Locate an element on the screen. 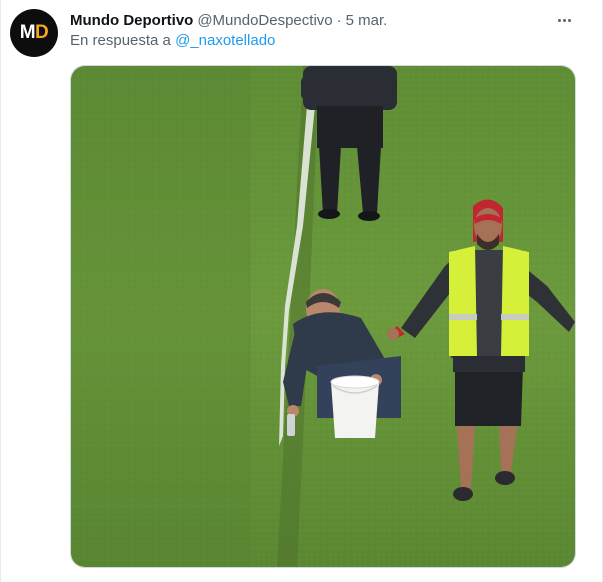  tweet-timestamp: 5 mar. is located at coordinates (367, 20).